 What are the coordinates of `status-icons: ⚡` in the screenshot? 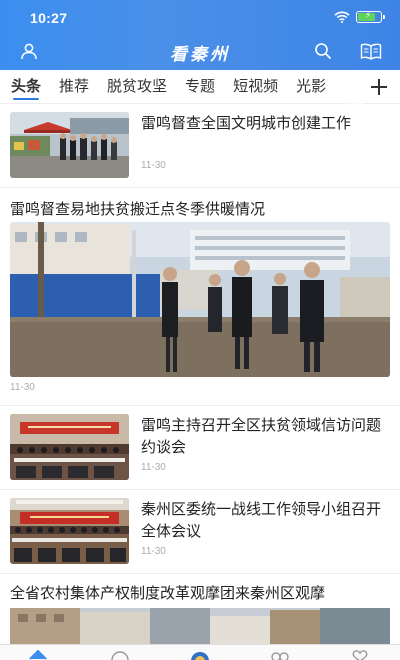 It's located at (359, 17).